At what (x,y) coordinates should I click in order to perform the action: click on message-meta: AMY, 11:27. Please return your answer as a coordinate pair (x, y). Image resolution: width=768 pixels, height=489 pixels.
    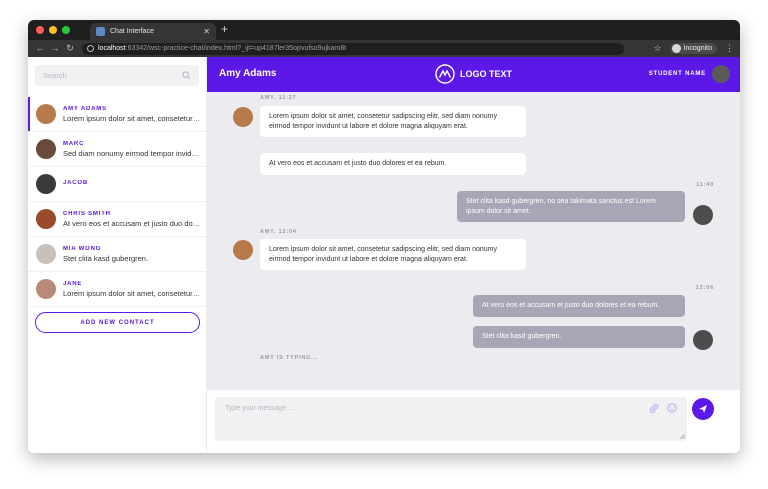
    Looking at the image, I should click on (278, 98).